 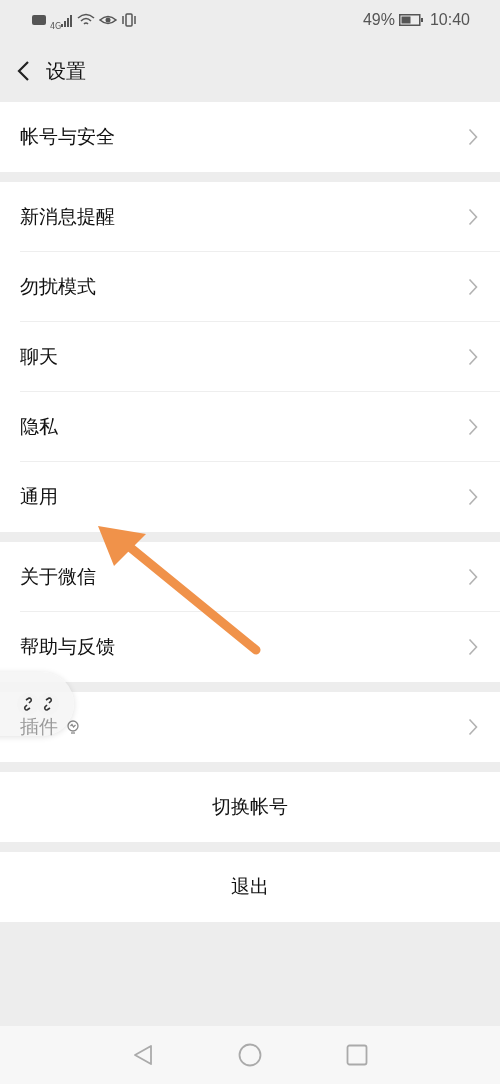 I want to click on lightbulb-icon, so click(x=73, y=727).